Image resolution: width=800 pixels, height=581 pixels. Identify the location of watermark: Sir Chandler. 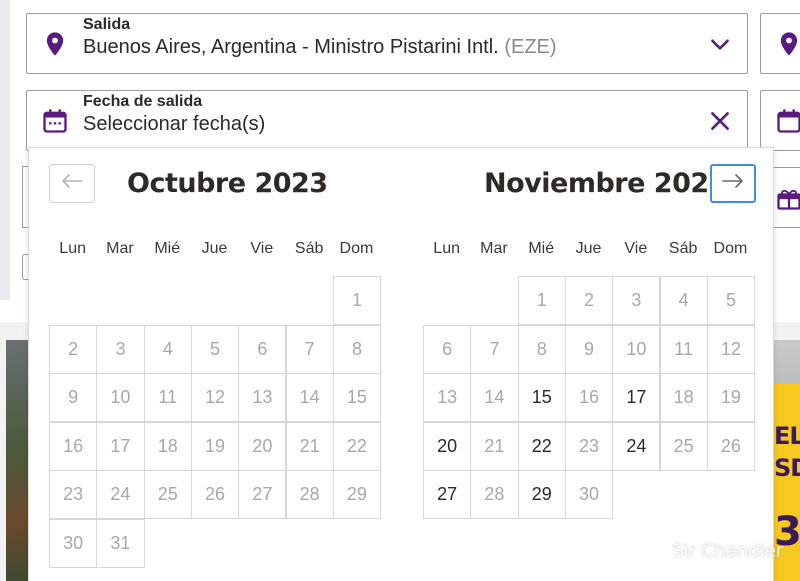
(728, 551).